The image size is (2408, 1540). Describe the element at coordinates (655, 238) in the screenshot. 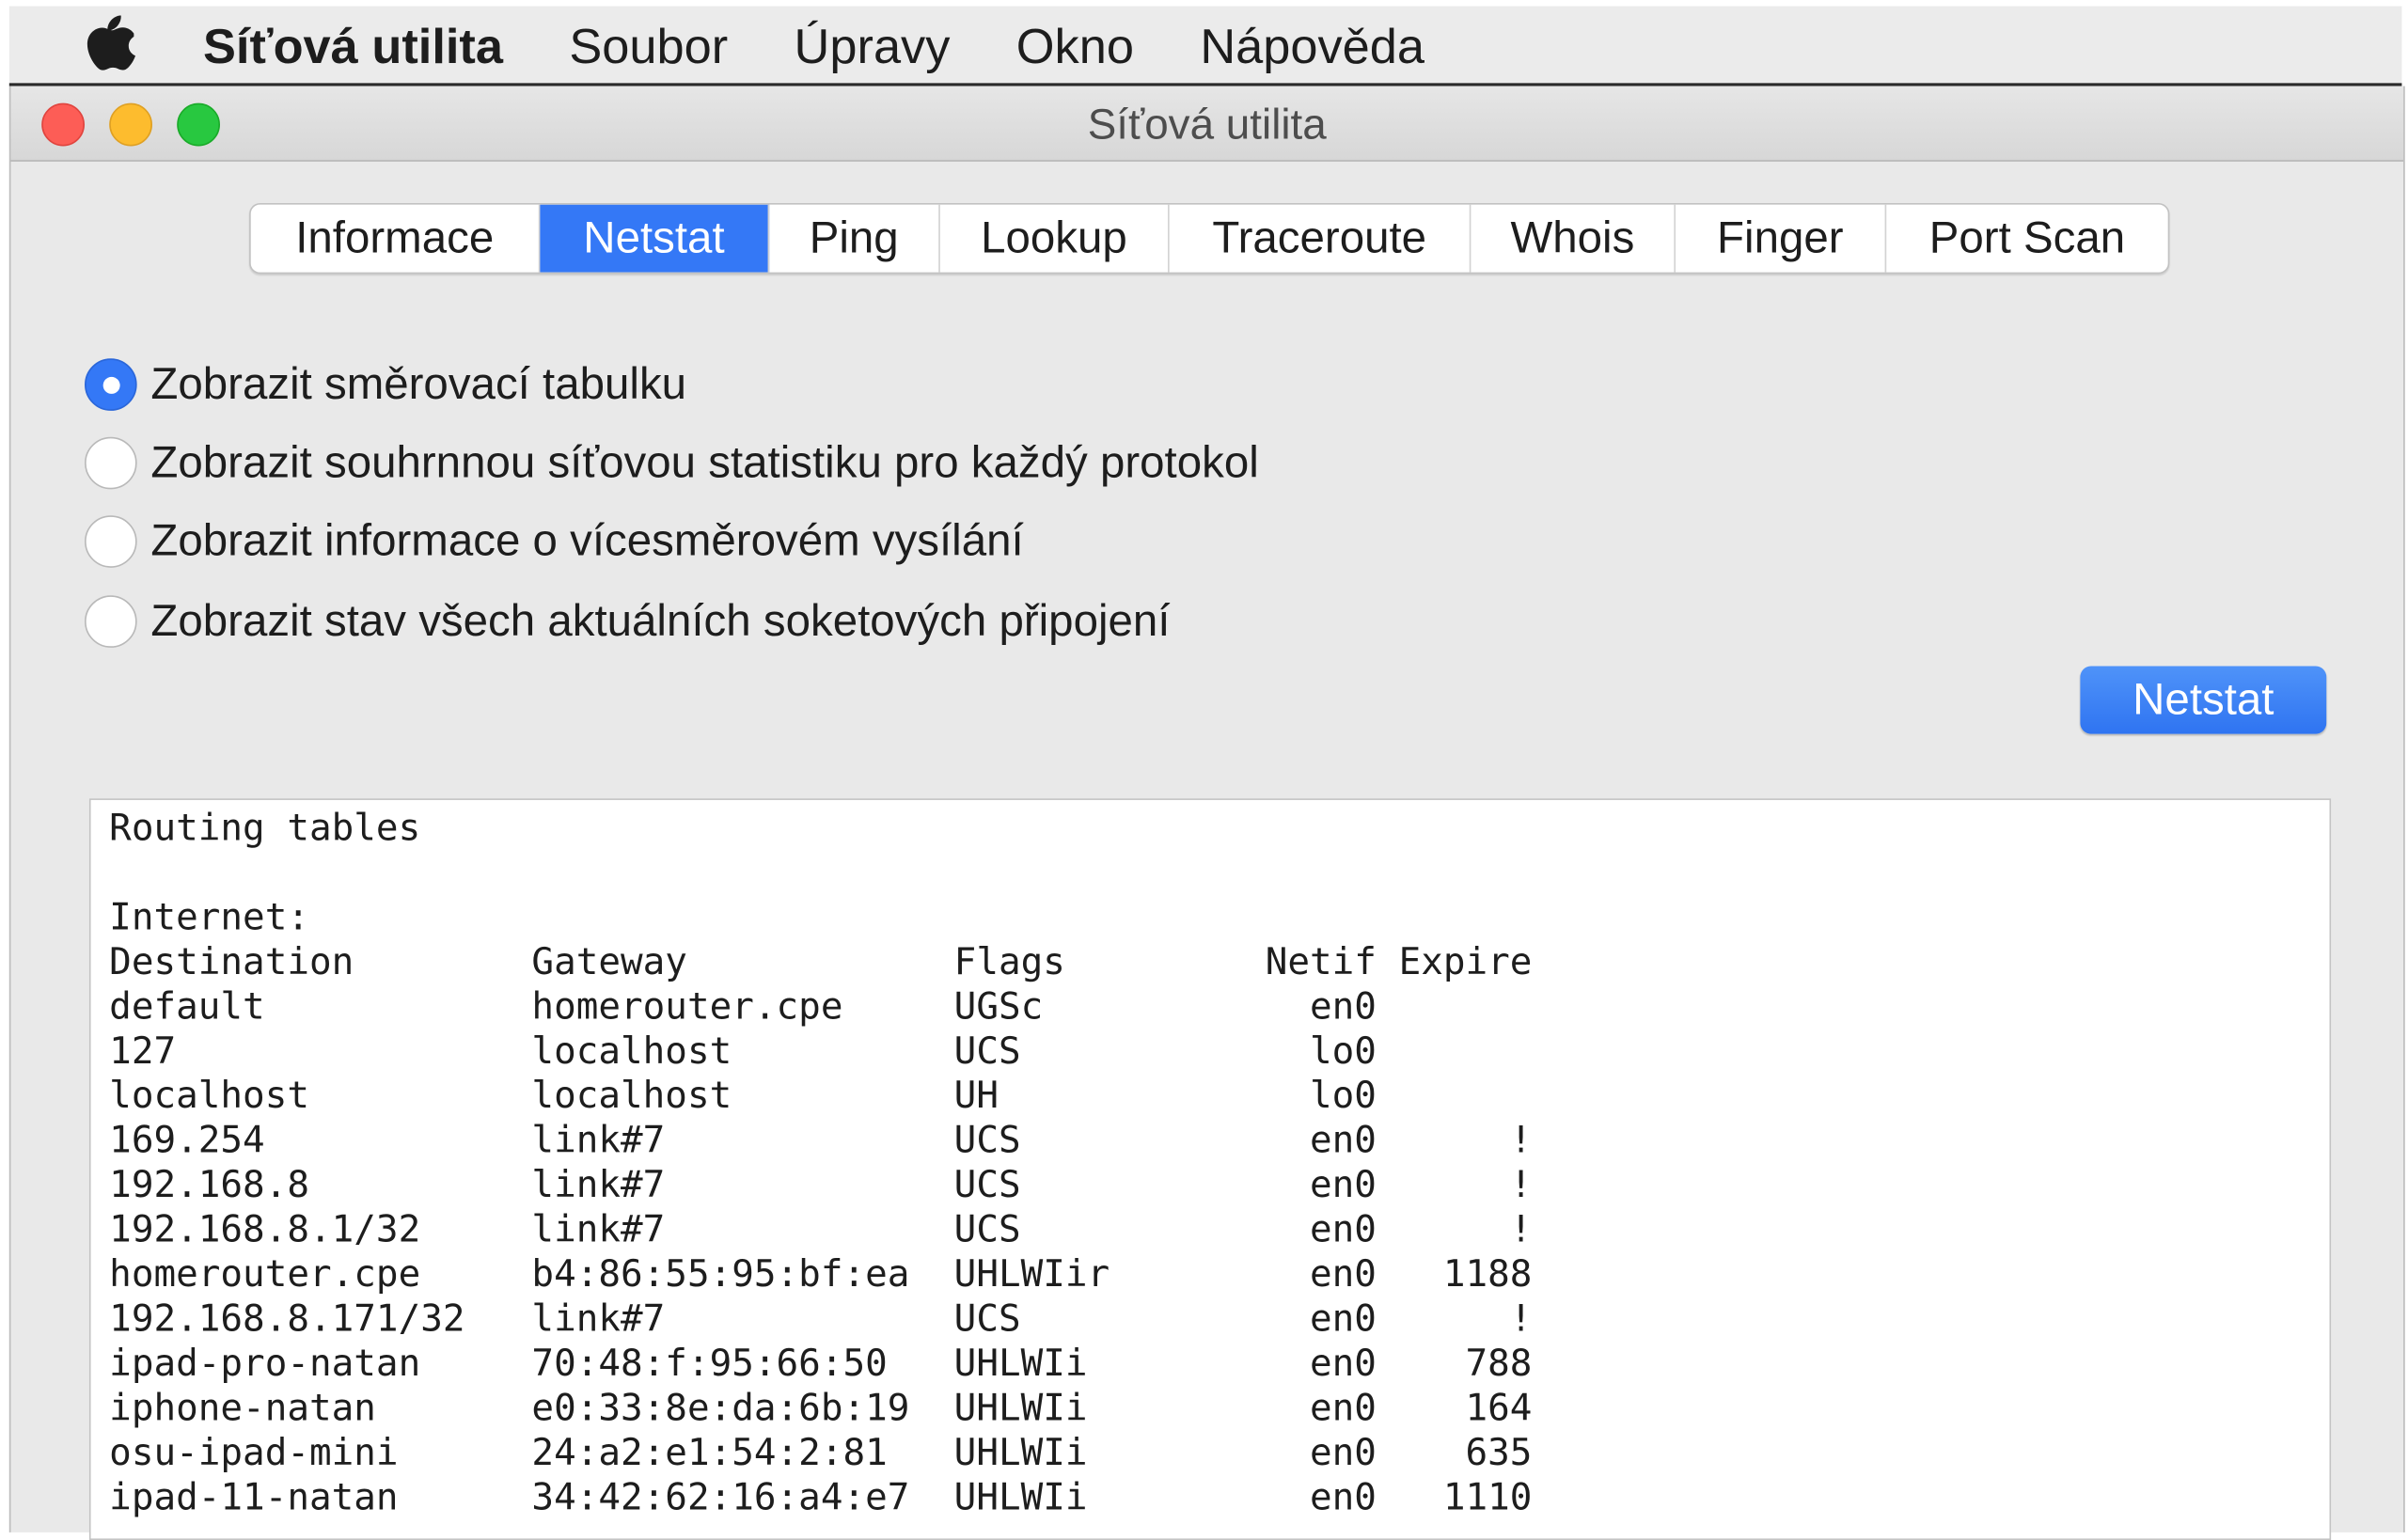

I see `tab-netstat: Netstat` at that location.